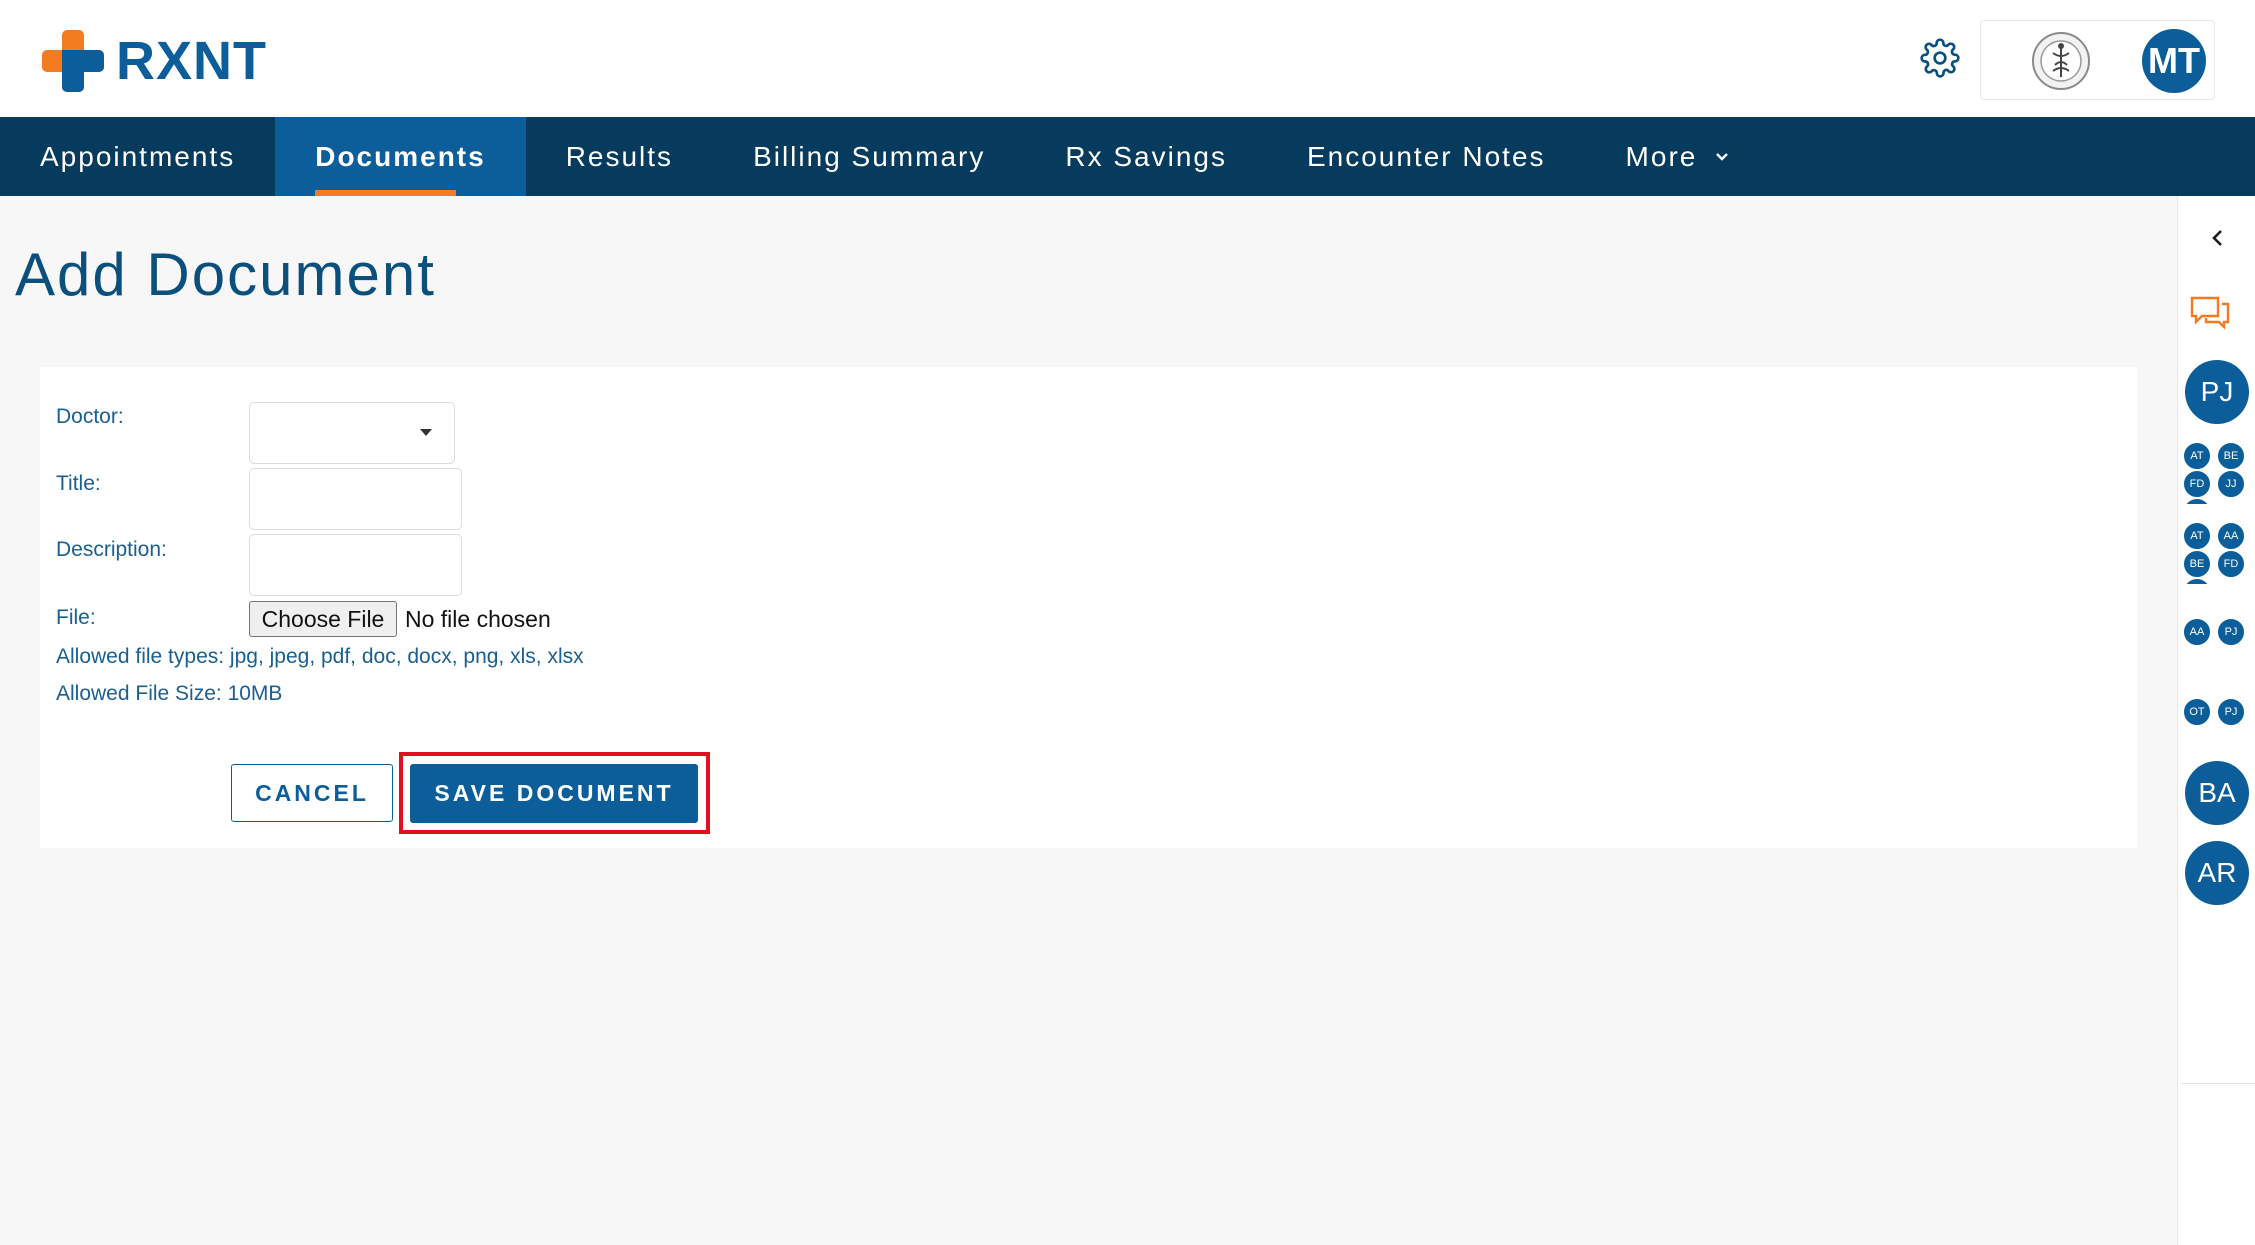  Describe the element at coordinates (1127, 58) in the screenshot. I see `top-header: RXNT MT` at that location.